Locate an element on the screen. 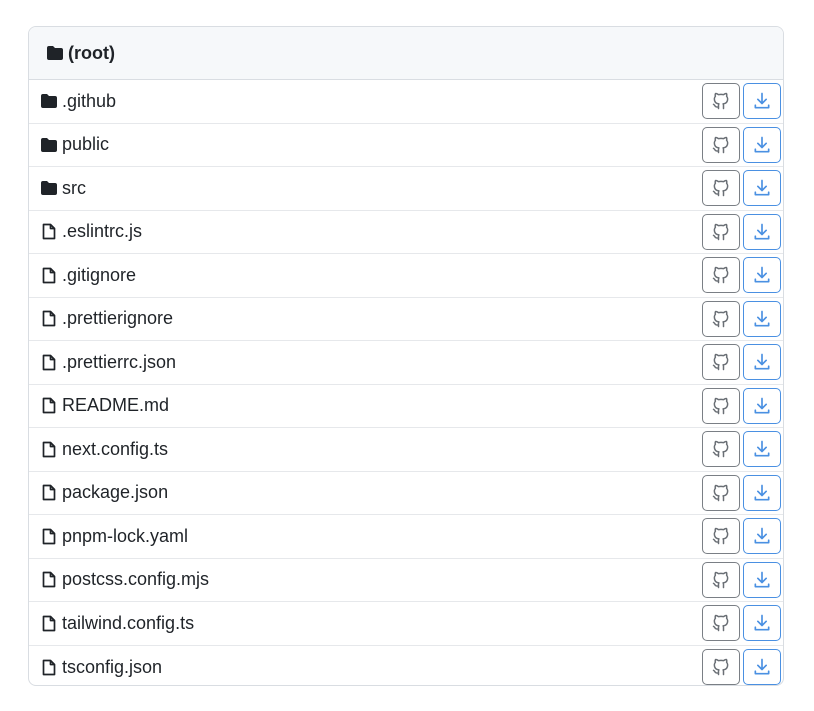 The image size is (814, 711). item-name: postcss.config.mjs is located at coordinates (382, 579).